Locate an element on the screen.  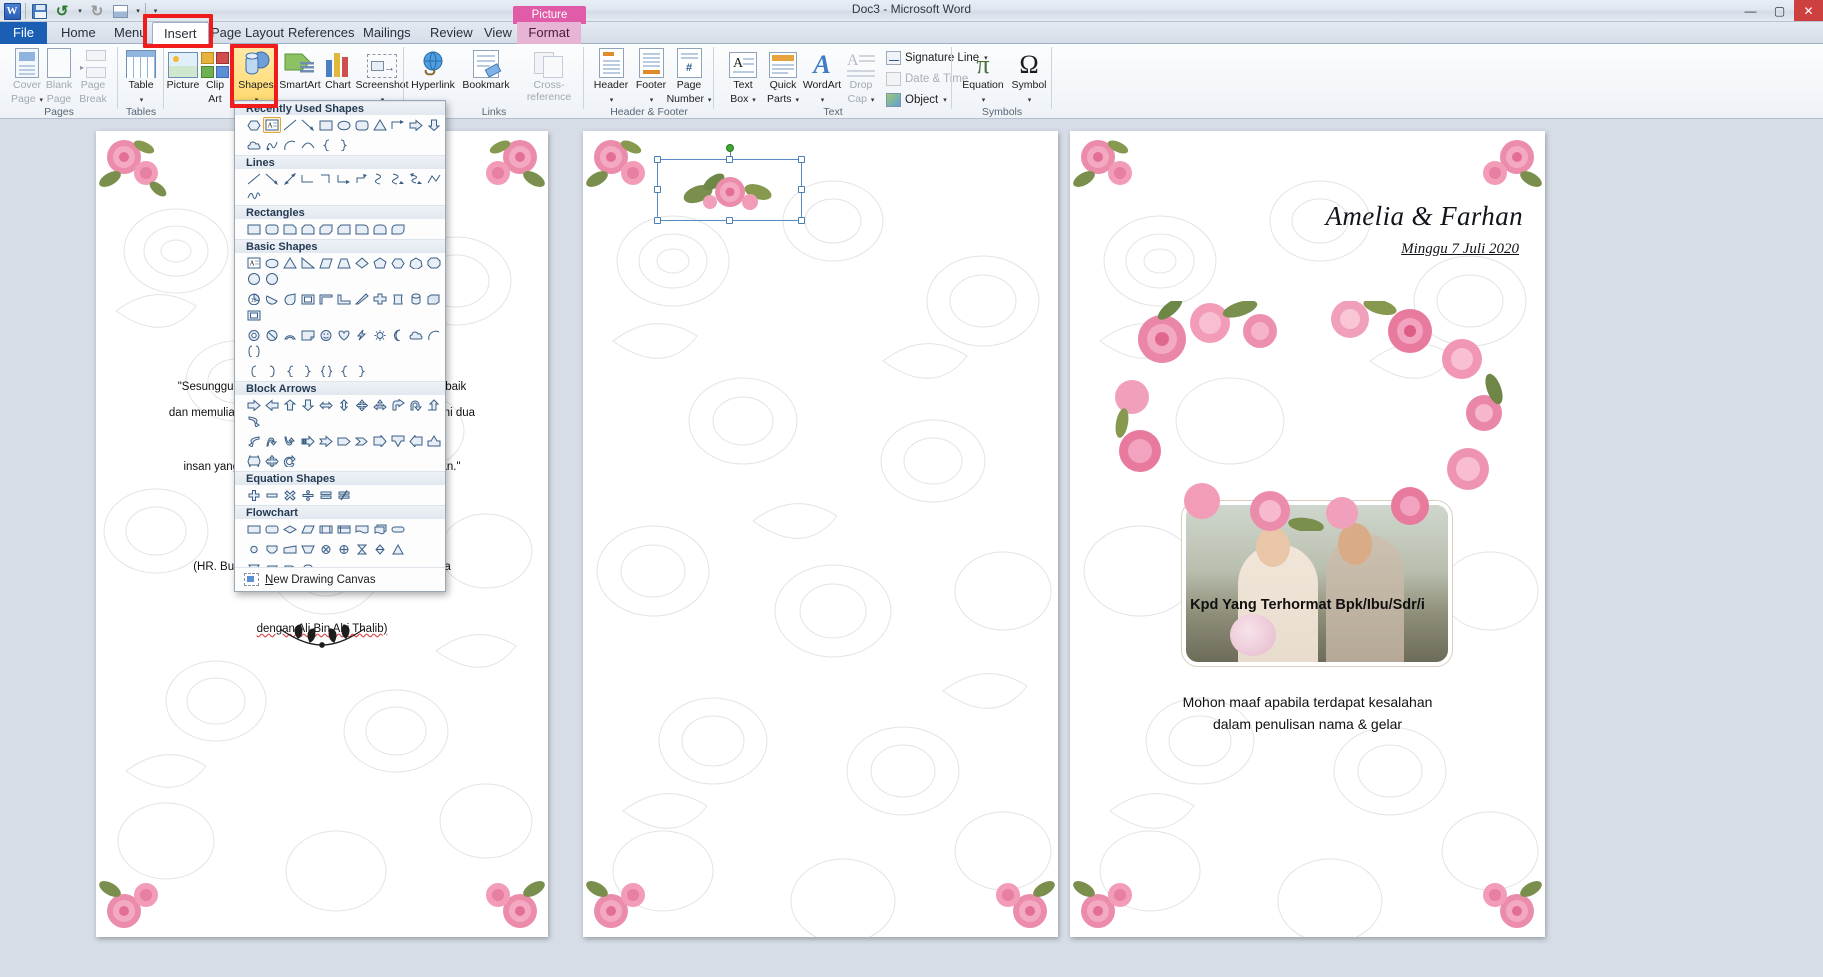
shape-line-double-arrow-icon is located at coordinates (290, 179).